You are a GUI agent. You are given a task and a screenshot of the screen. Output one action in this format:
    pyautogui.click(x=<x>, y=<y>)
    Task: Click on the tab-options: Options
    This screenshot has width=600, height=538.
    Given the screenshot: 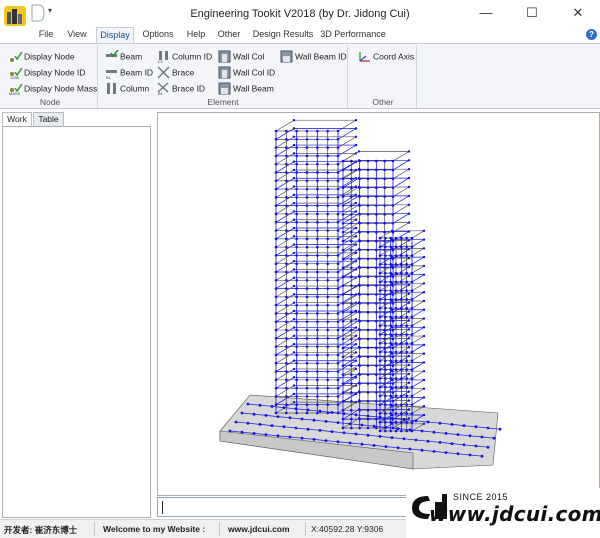 What is the action you would take?
    pyautogui.click(x=158, y=35)
    